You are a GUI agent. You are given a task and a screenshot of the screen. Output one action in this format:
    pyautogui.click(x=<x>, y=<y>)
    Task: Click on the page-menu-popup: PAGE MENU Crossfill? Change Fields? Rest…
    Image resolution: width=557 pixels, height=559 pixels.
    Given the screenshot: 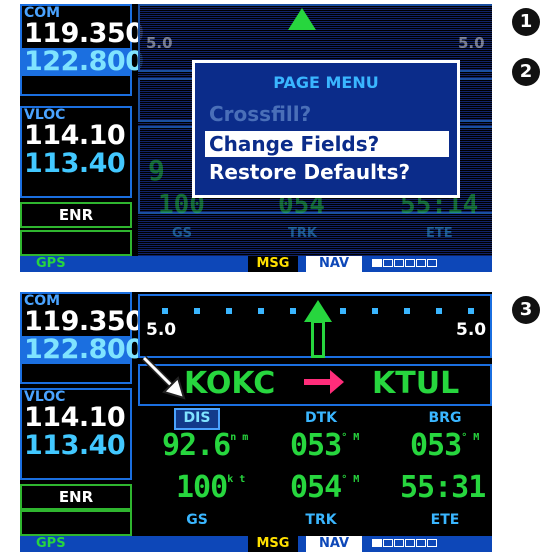 What is the action you would take?
    pyautogui.click(x=326, y=129)
    